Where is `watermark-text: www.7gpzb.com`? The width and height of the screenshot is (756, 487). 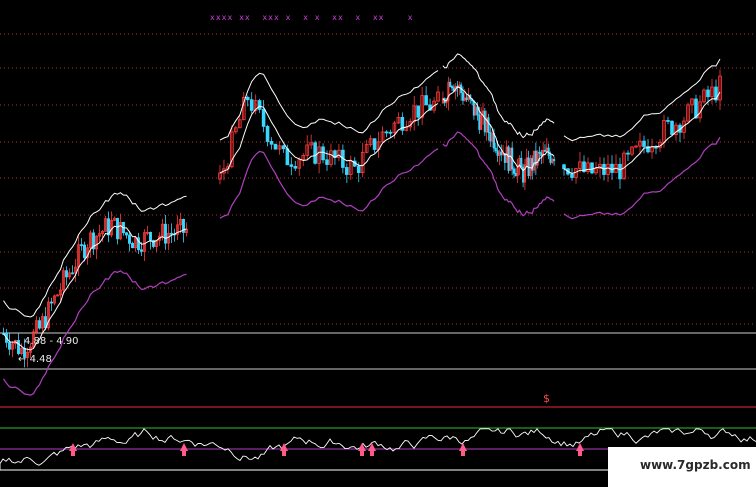 watermark-text: www.7gpzb.com is located at coordinates (695, 465).